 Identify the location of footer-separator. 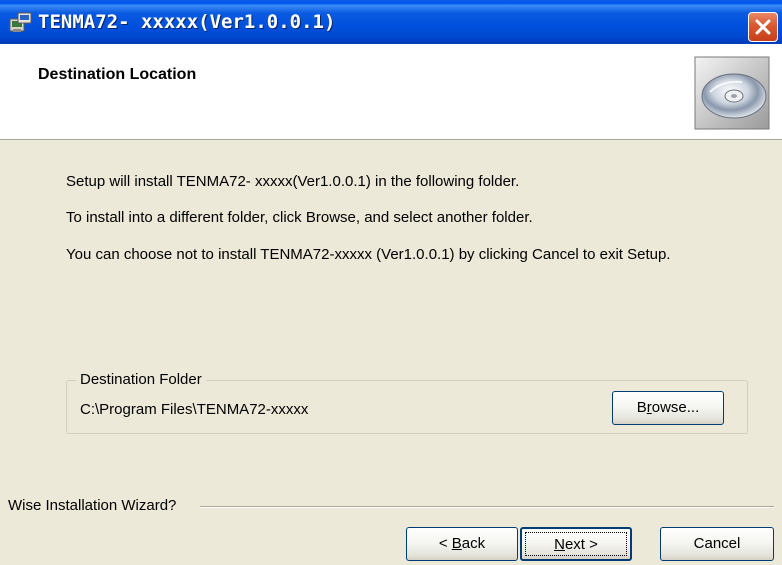
(487, 507).